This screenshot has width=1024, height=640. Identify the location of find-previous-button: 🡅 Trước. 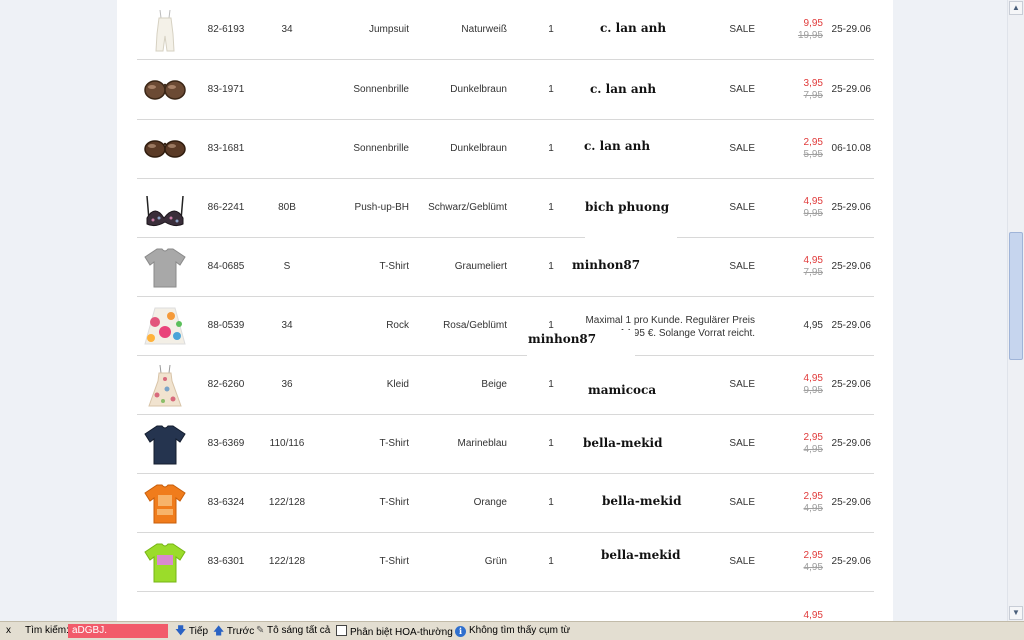
(233, 631).